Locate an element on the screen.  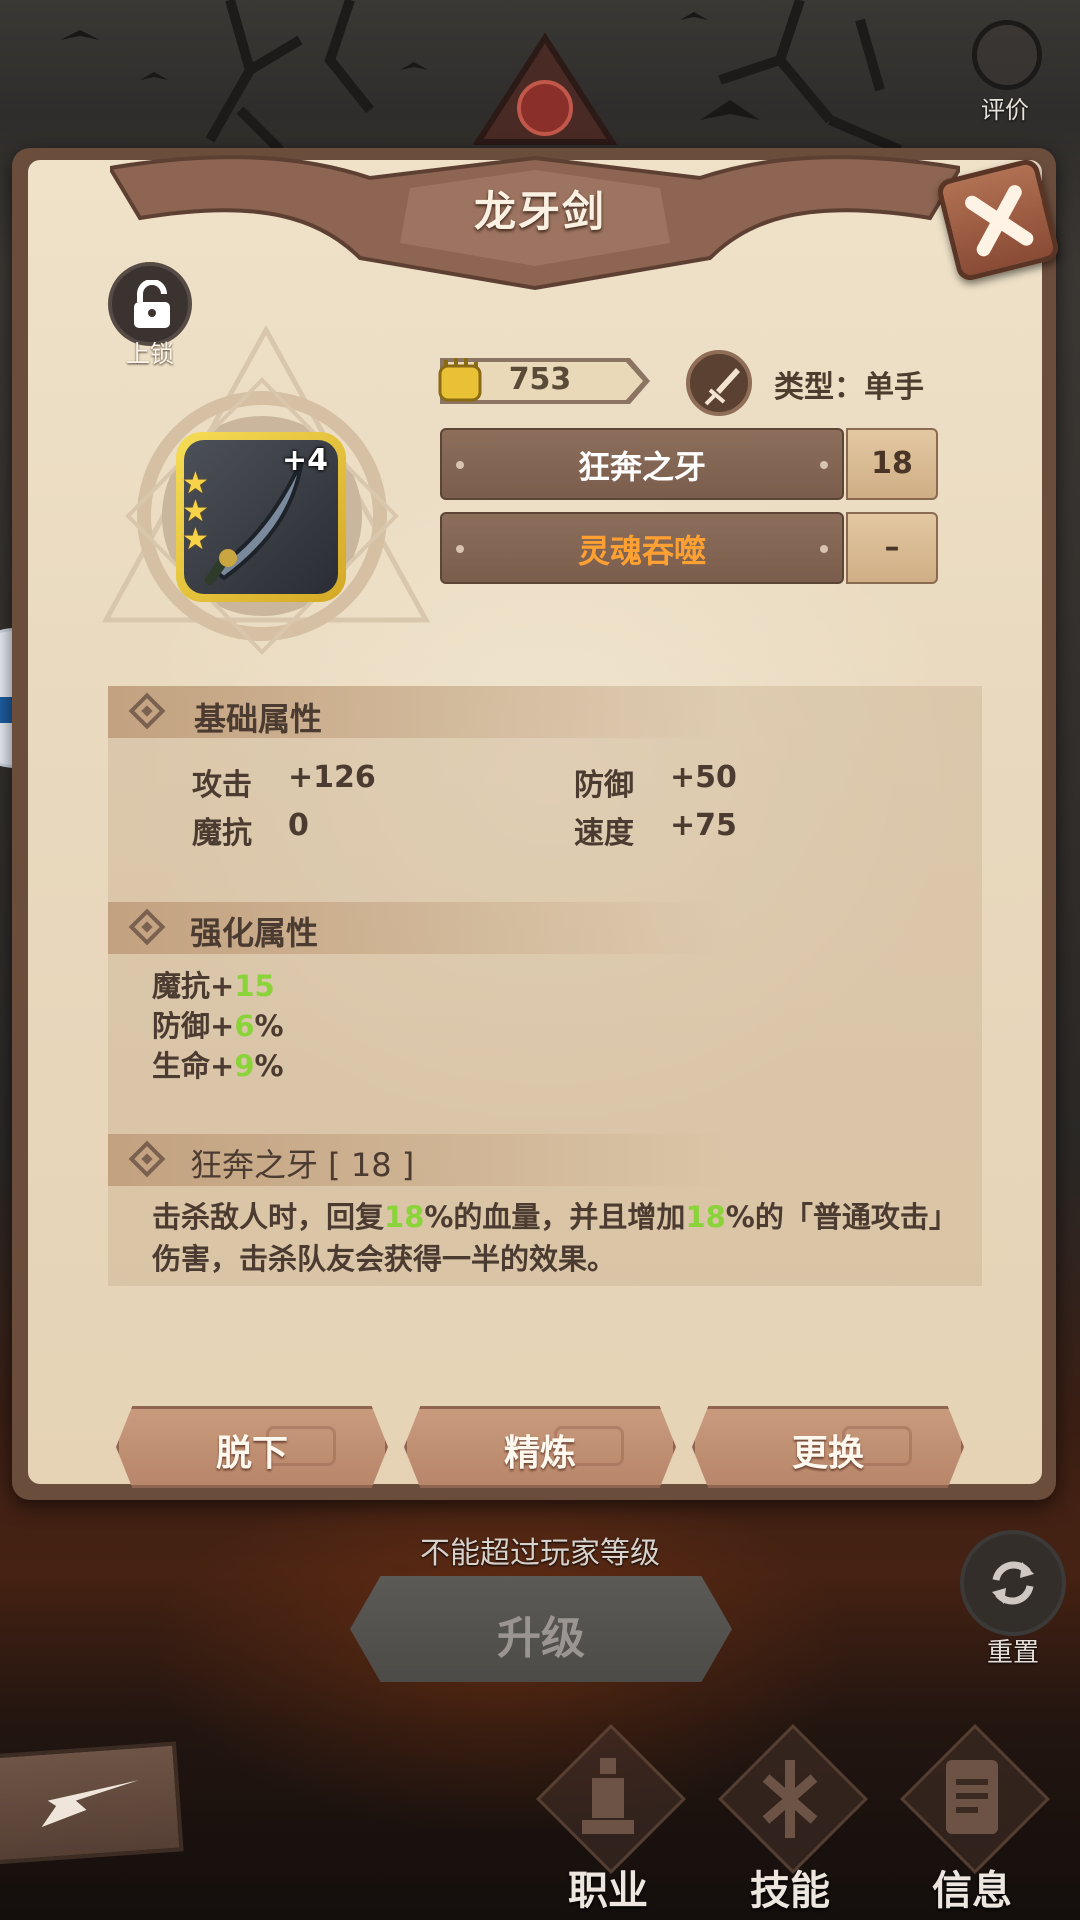
nav-class-label: 职业 is located at coordinates (608, 1891).